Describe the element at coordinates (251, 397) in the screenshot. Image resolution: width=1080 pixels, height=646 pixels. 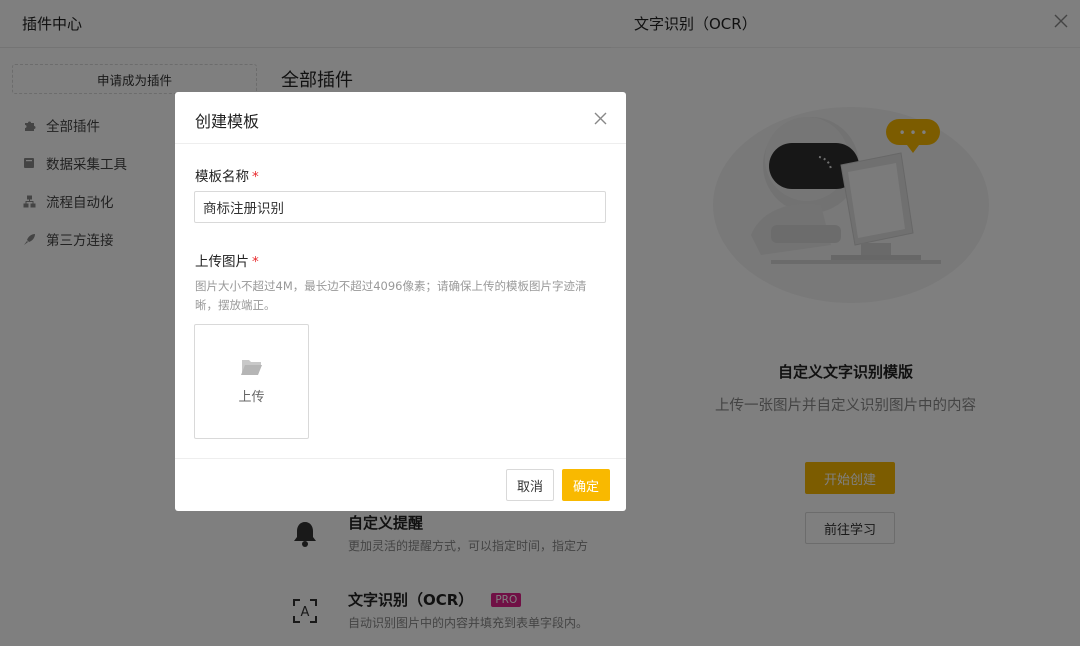
I see `upload-label: 上传` at that location.